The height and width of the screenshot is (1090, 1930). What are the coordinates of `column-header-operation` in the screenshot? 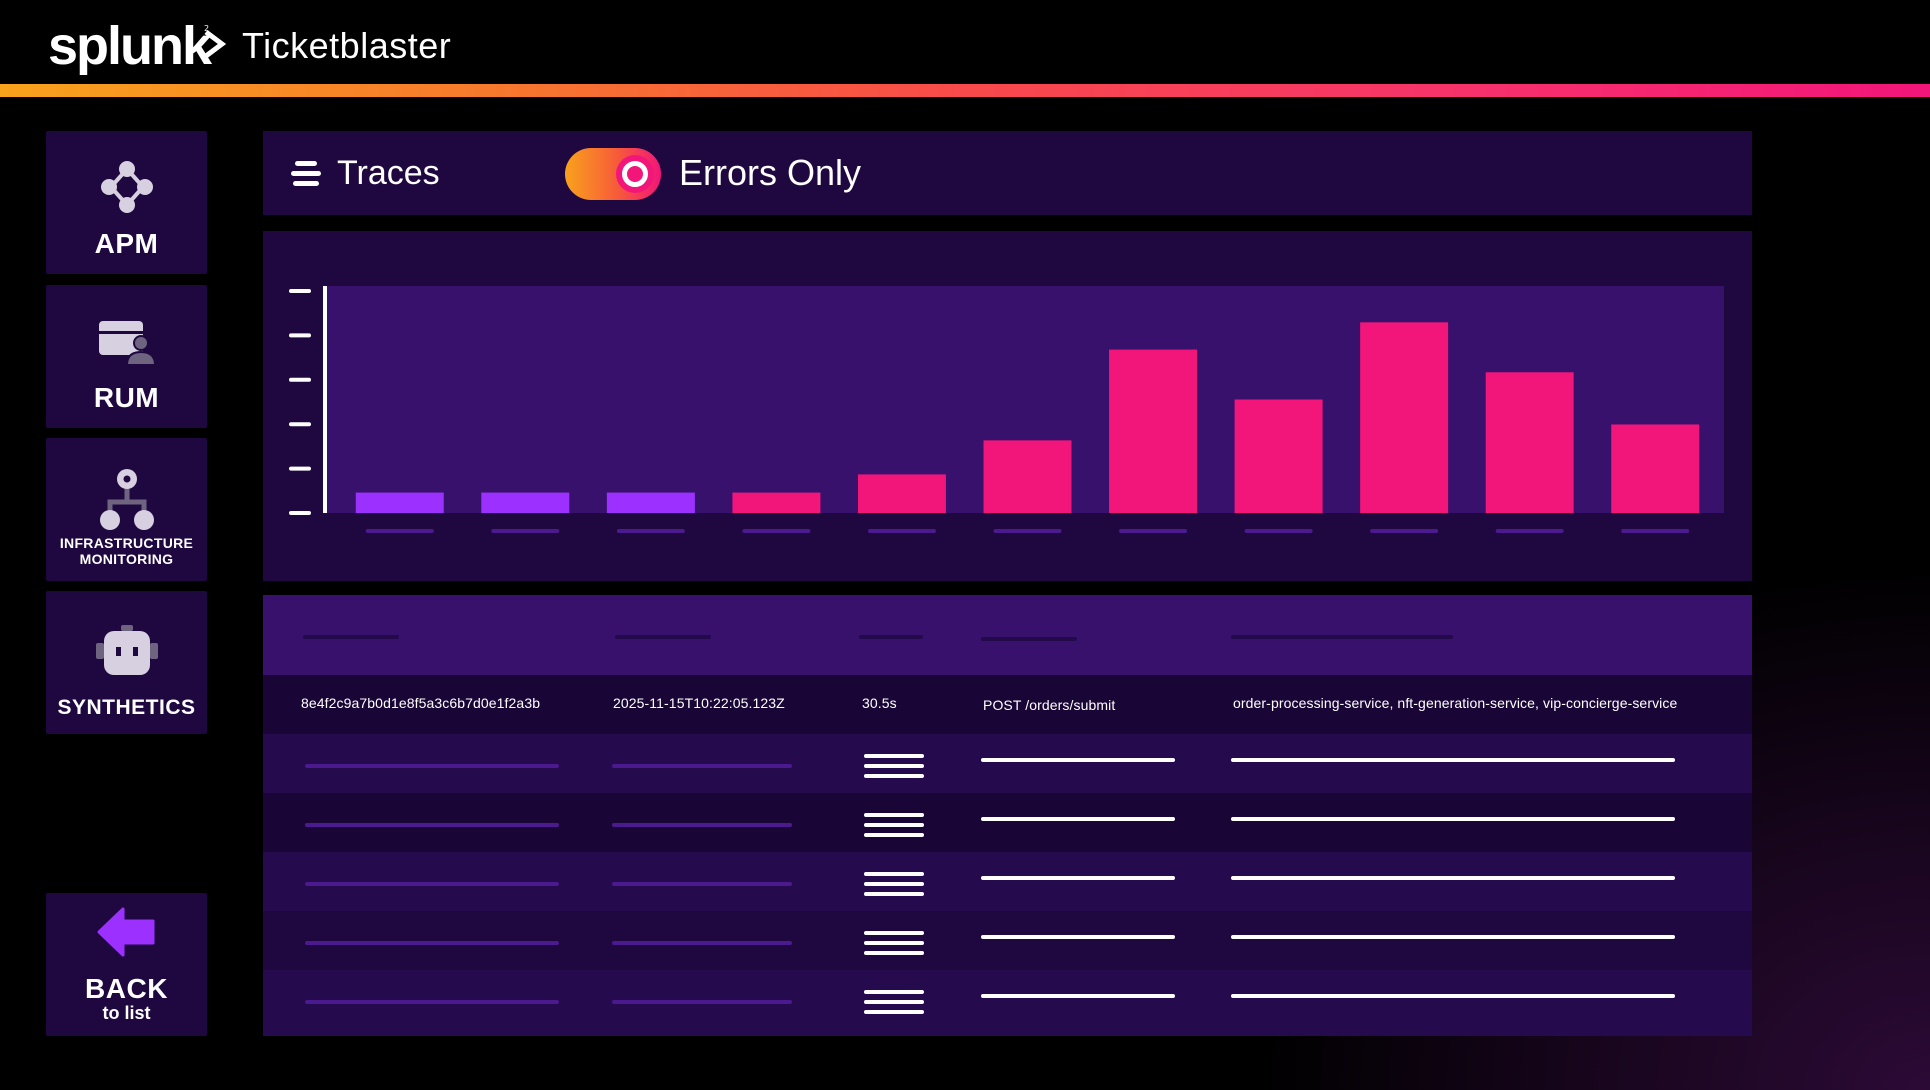 It's located at (1029, 639).